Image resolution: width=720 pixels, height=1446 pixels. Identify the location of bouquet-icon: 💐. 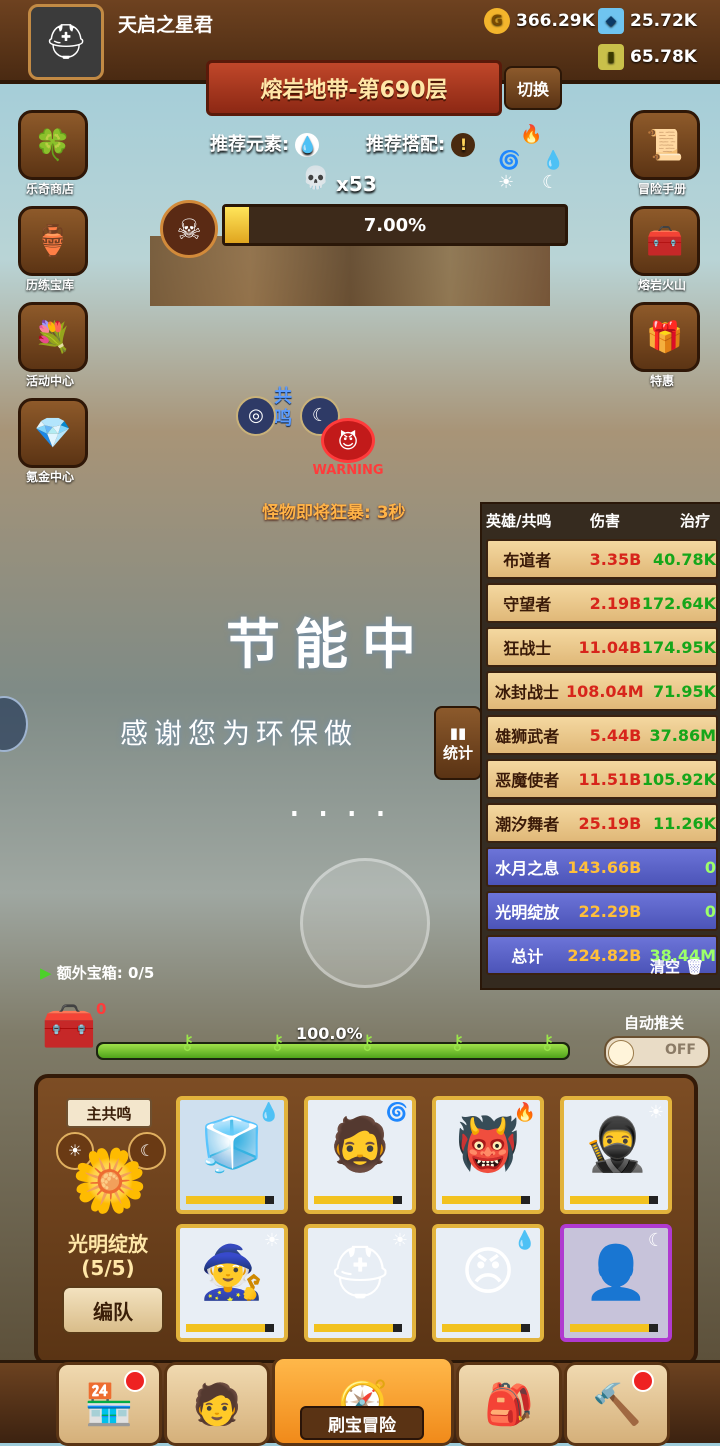
(53, 337).